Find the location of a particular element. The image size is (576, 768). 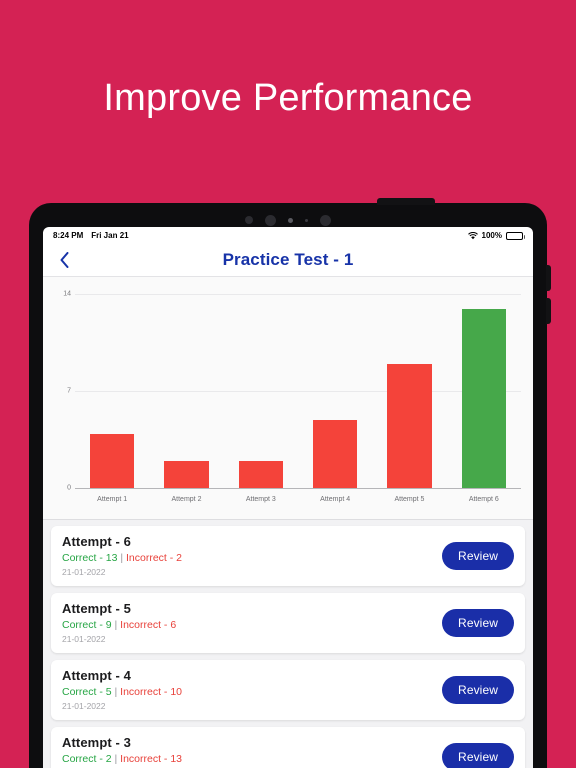

nav-title: Practice Test - 1 is located at coordinates (288, 259).